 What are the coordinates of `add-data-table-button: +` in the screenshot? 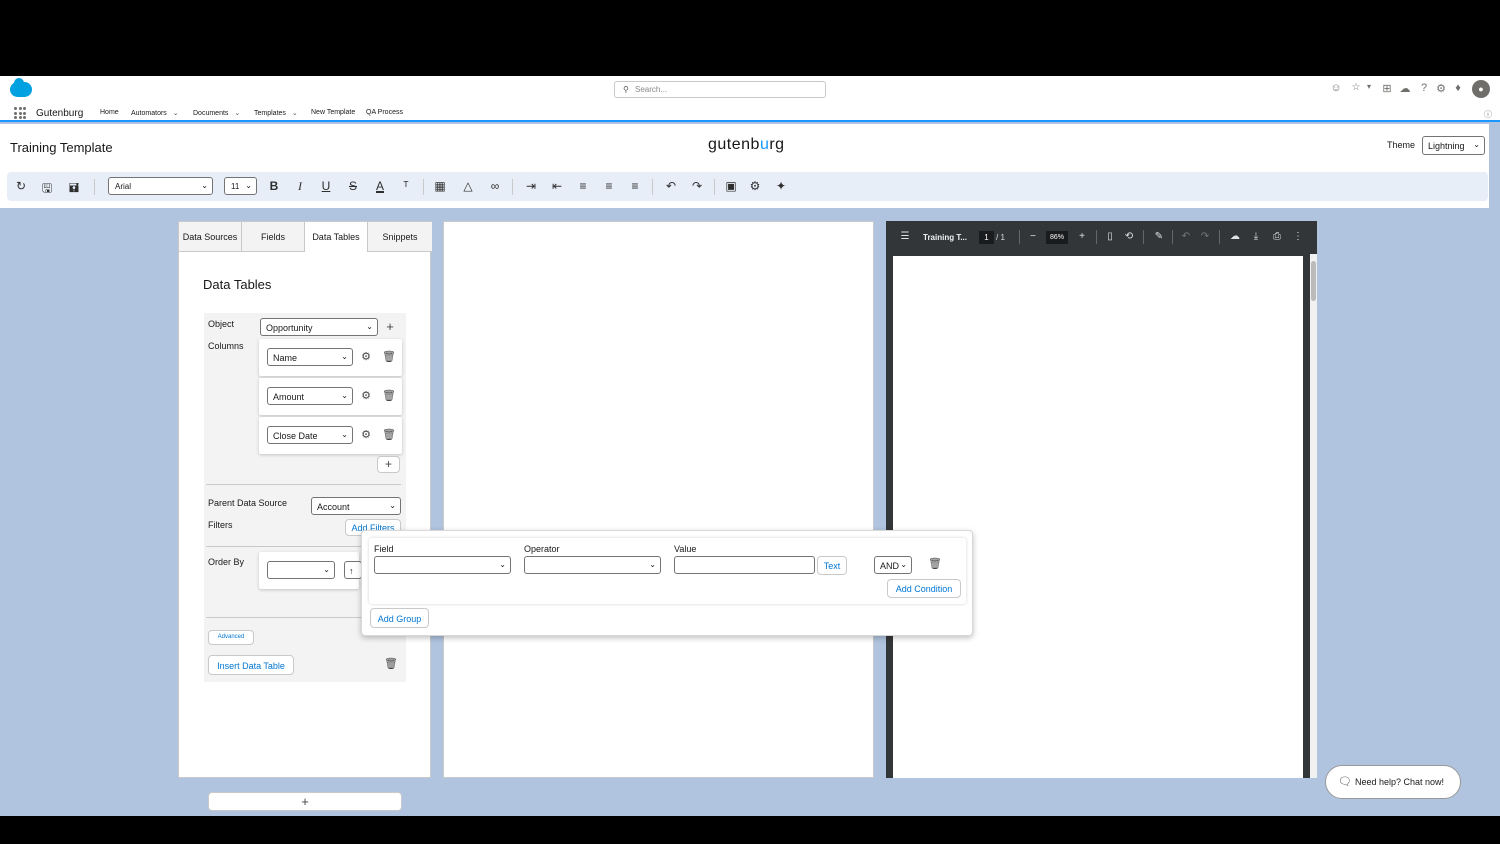 It's located at (305, 801).